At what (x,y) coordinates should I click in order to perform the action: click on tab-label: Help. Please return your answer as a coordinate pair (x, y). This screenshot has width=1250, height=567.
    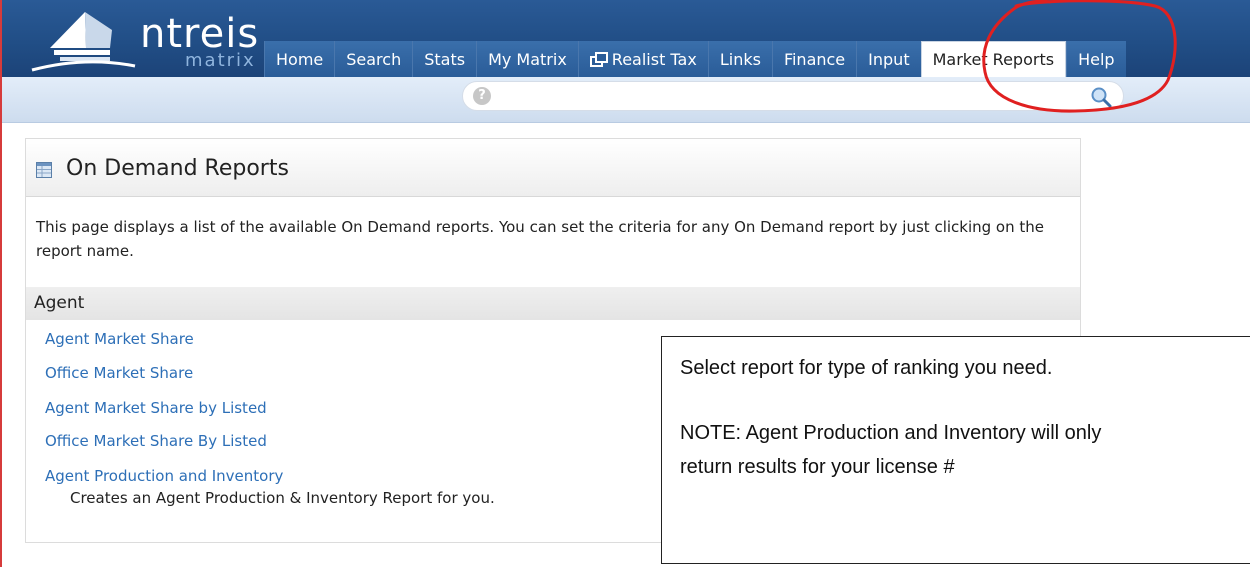
    Looking at the image, I should click on (1096, 59).